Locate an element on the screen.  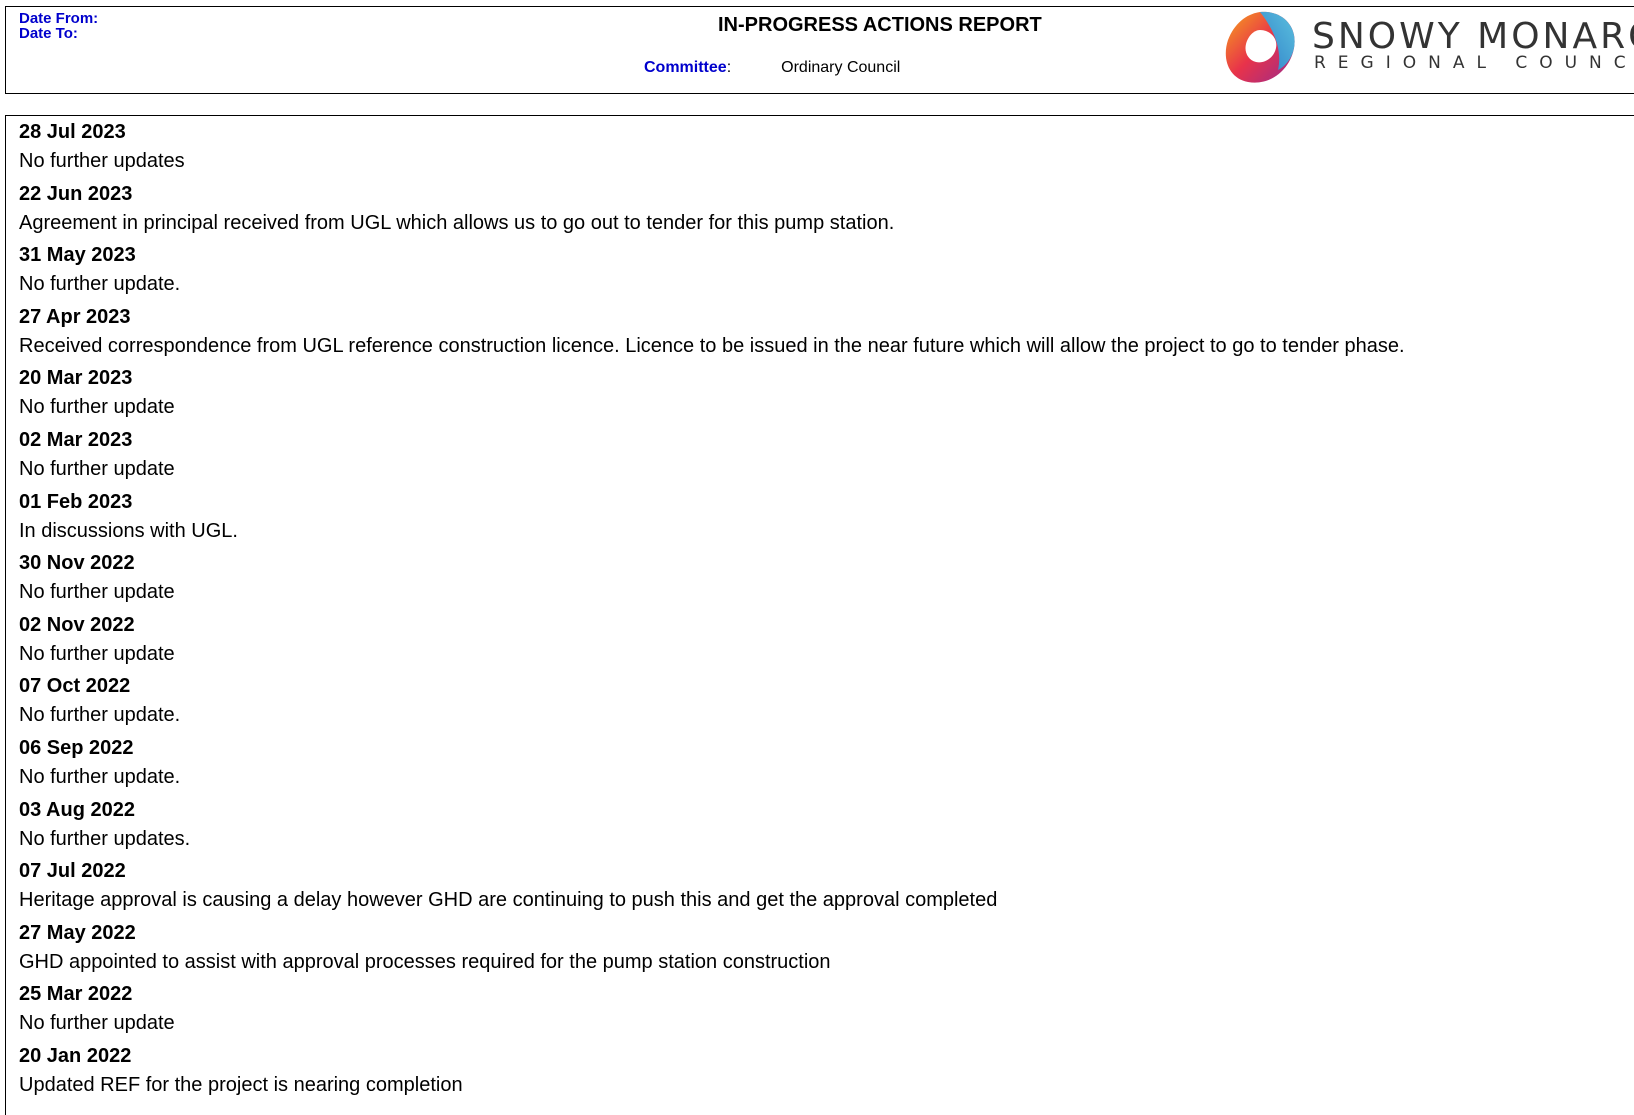
update-entry: 31 May 2023 No further update. is located at coordinates (712, 270).